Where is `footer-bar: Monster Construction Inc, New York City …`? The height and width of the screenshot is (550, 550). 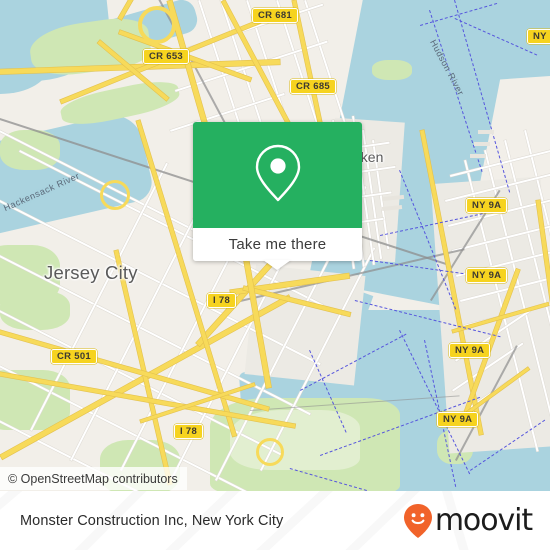 footer-bar: Monster Construction Inc, New York City … is located at coordinates (275, 520).